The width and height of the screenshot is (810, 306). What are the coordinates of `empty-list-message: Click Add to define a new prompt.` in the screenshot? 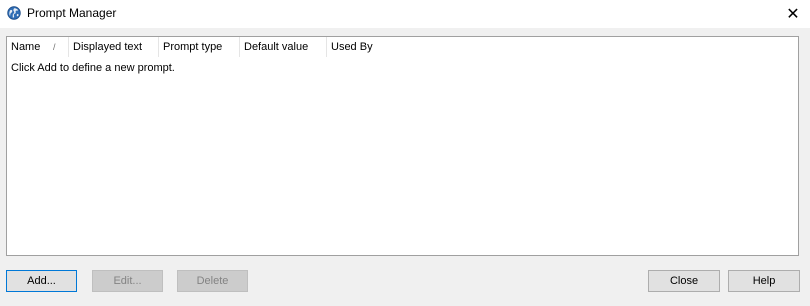 It's located at (93, 68).